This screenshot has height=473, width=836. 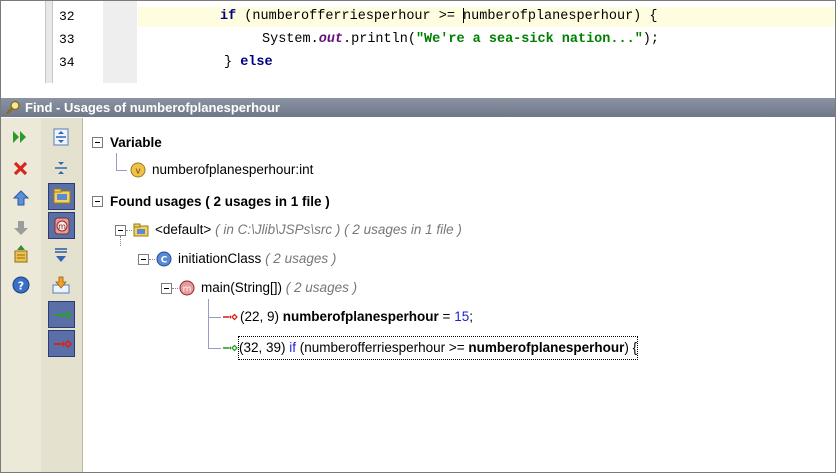 What do you see at coordinates (13, 107) in the screenshot?
I see `magnifier-icon` at bounding box center [13, 107].